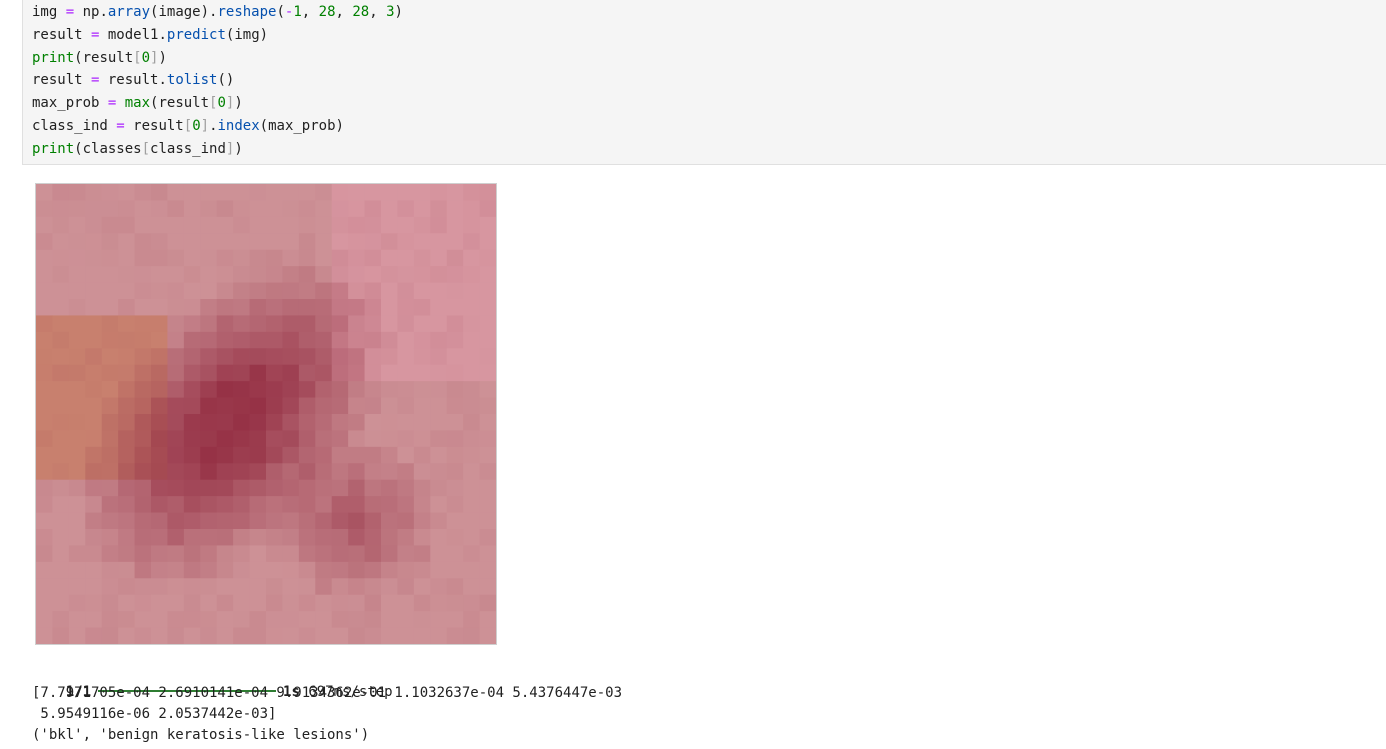 The height and width of the screenshot is (749, 1386). Describe the element at coordinates (99, 58) in the screenshot. I see `code-line: print(result[0])` at that location.